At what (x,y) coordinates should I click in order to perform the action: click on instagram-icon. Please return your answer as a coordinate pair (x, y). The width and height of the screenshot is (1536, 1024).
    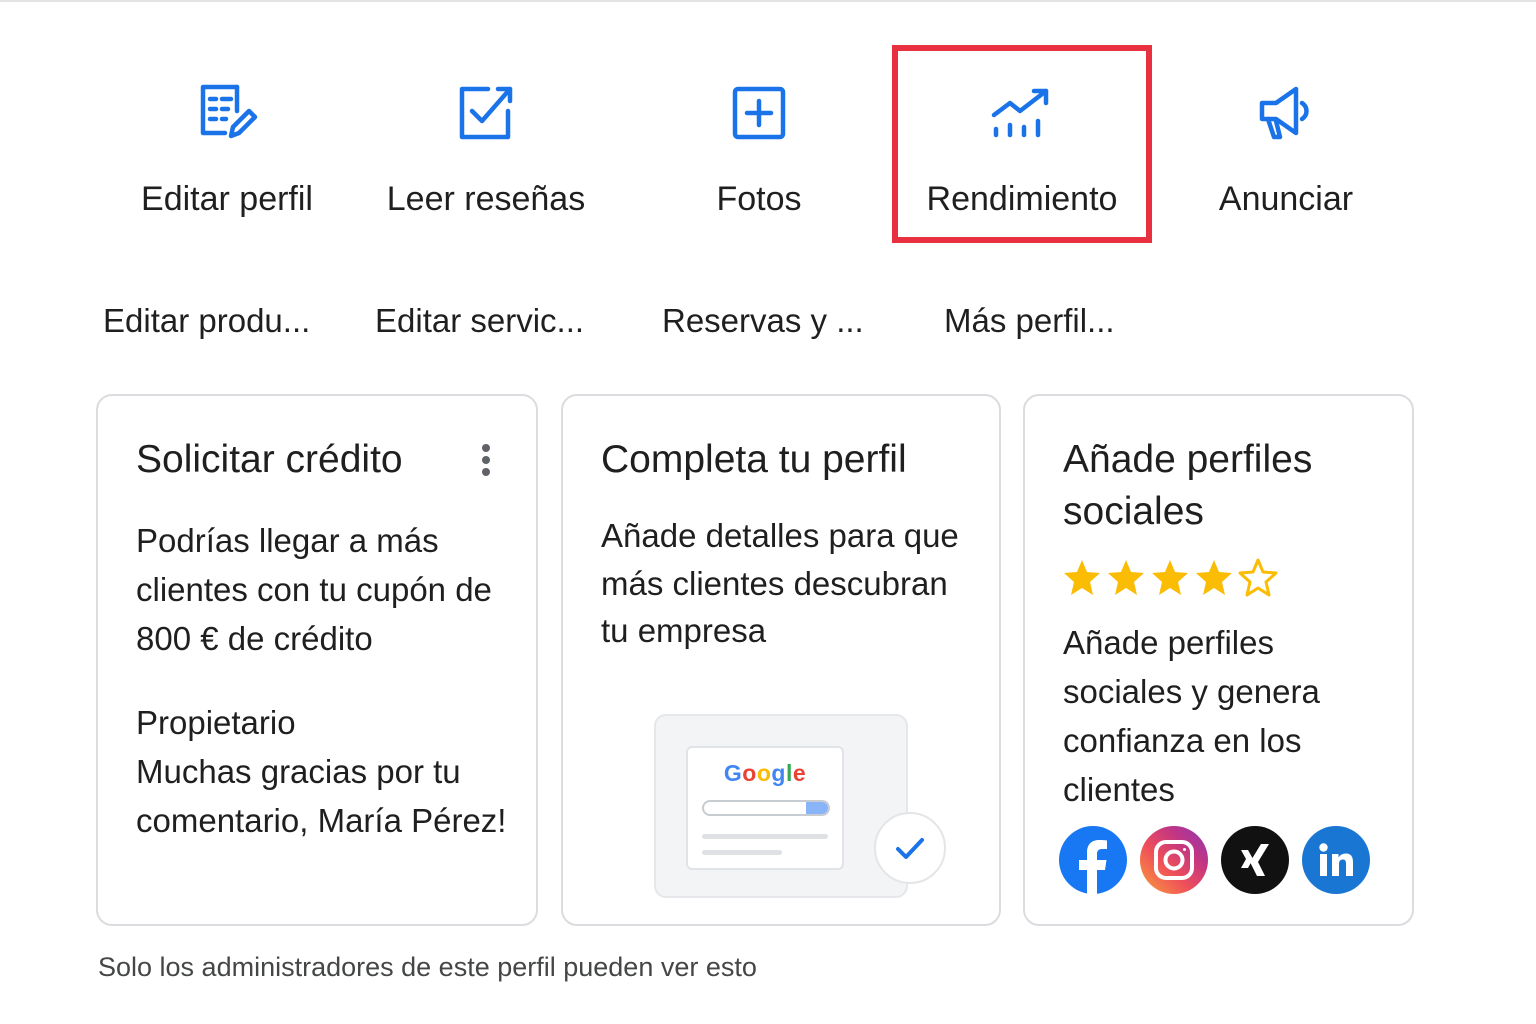
    Looking at the image, I should click on (1174, 860).